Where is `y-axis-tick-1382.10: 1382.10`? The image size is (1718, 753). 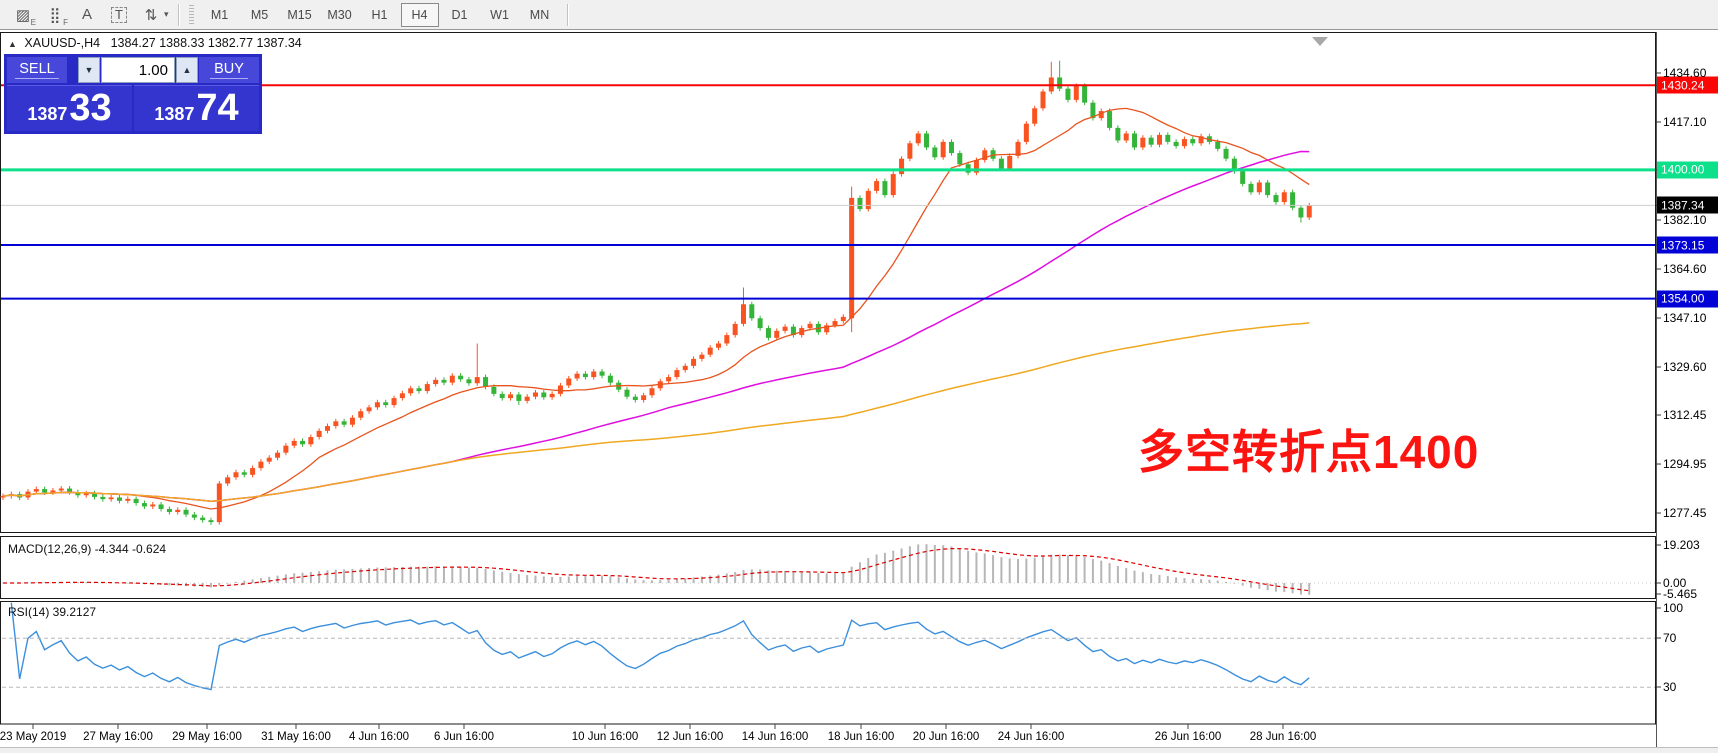
y-axis-tick-1382.10: 1382.10 is located at coordinates (1685, 220).